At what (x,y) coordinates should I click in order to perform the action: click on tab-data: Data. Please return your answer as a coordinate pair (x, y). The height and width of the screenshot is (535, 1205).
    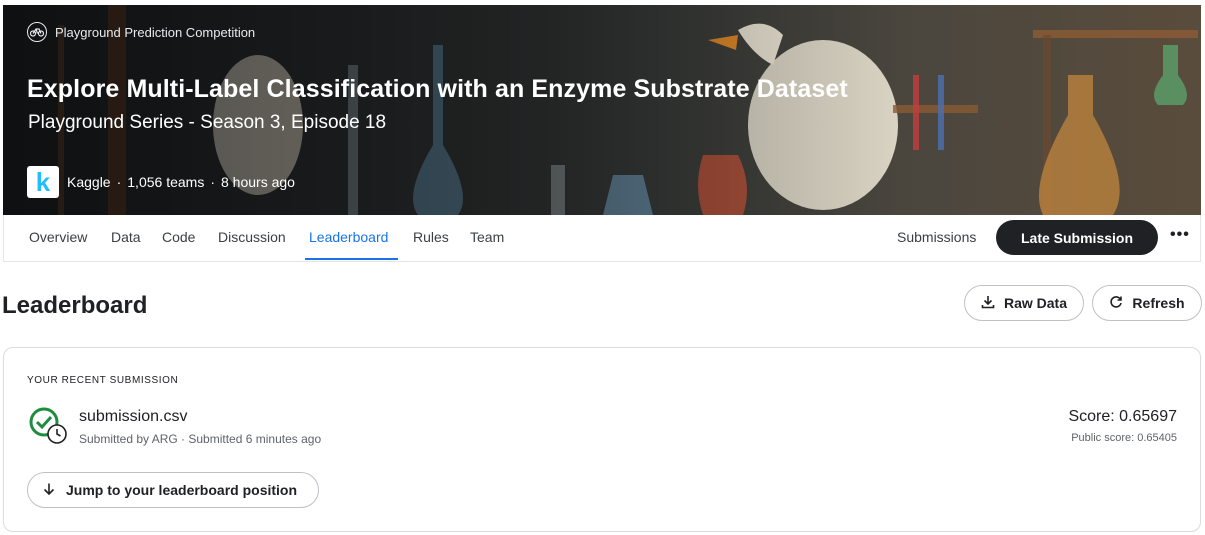
    Looking at the image, I should click on (126, 237).